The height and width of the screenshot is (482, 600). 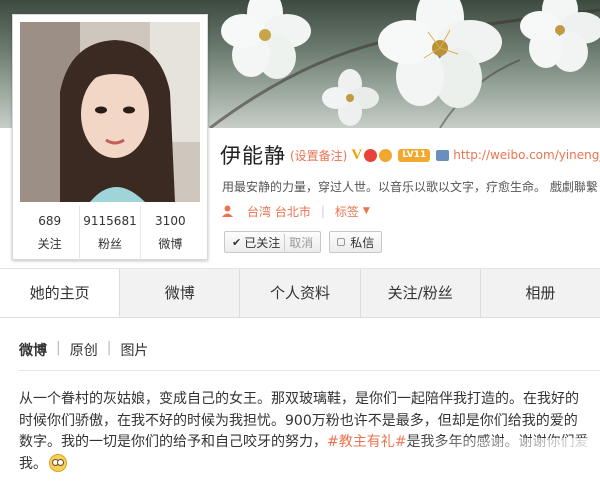 What do you see at coordinates (371, 155) in the screenshot?
I see `crown-icon` at bounding box center [371, 155].